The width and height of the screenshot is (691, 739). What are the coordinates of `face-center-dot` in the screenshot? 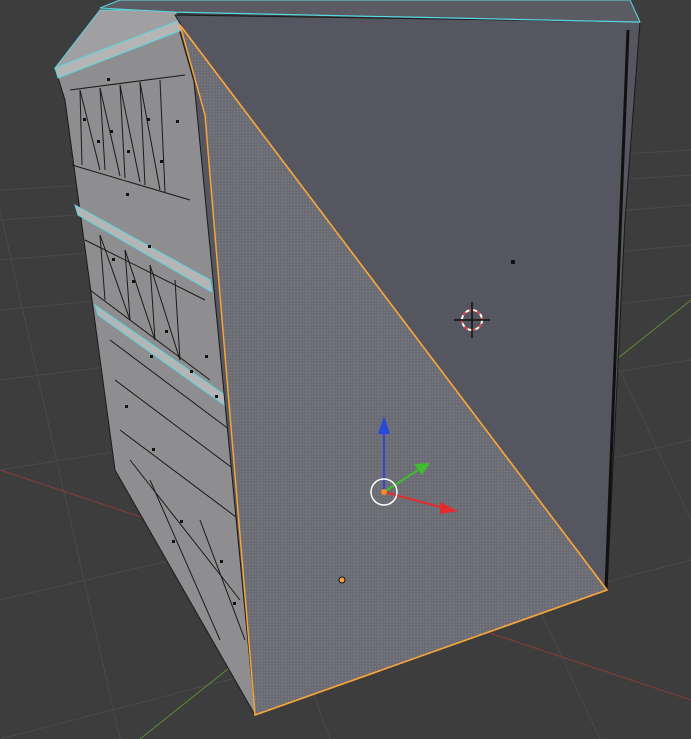 It's located at (342, 580).